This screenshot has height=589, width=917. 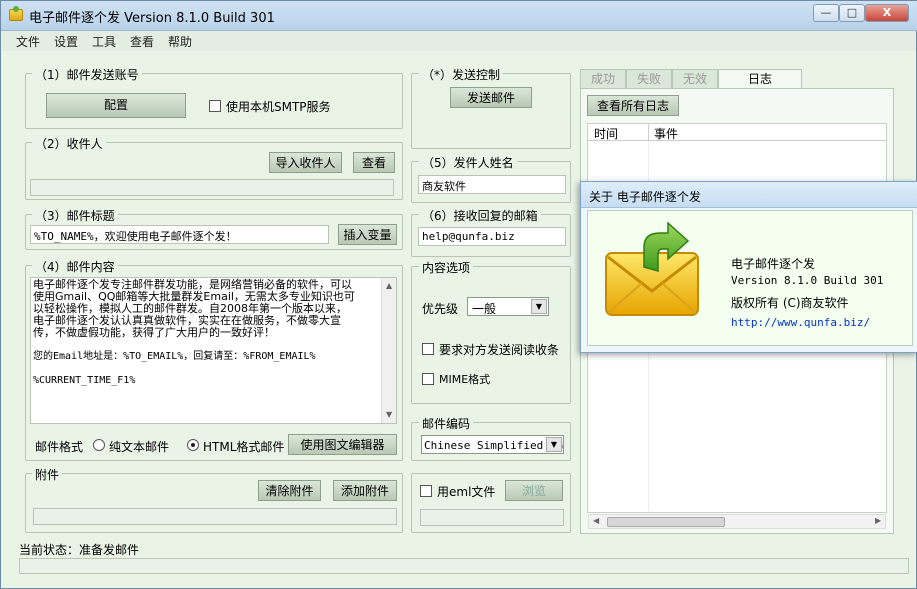 I want to click on scroll-up-icon: ▲, so click(x=389, y=285).